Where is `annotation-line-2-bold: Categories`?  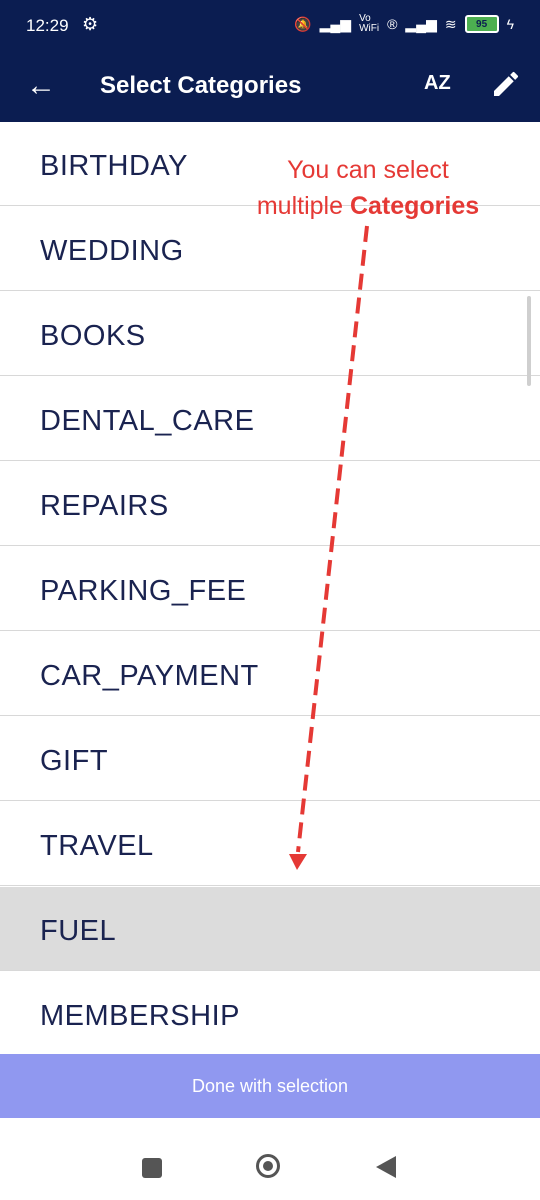
annotation-line-2-bold: Categories is located at coordinates (414, 206).